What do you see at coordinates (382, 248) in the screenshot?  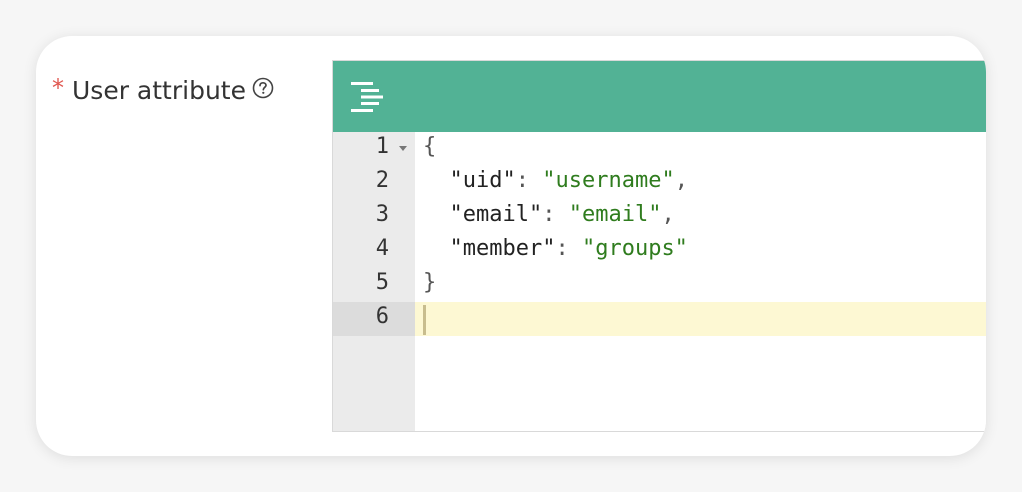 I see `line-number-text: 4` at bounding box center [382, 248].